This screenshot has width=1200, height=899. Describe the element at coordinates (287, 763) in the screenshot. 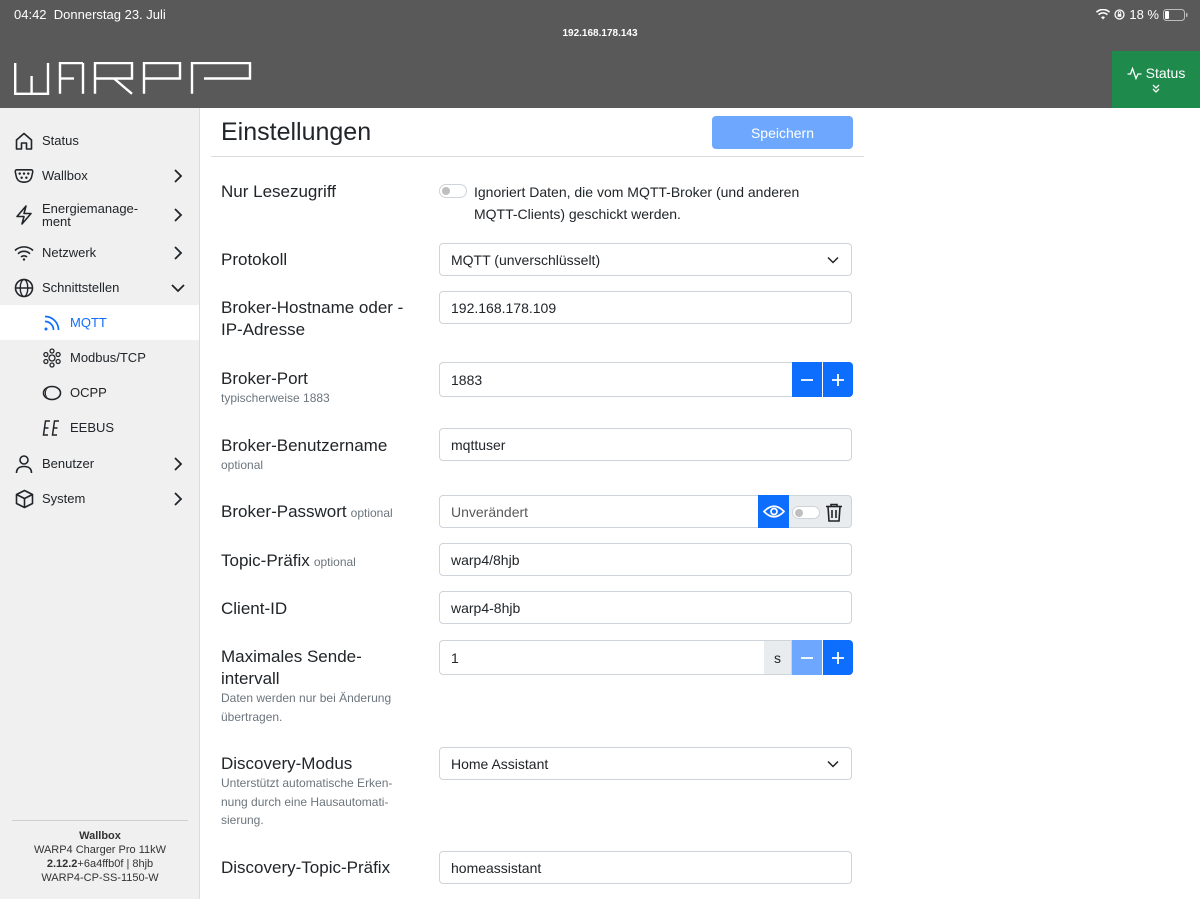

I see `discovery-mode-label: Discovery-Modus` at that location.